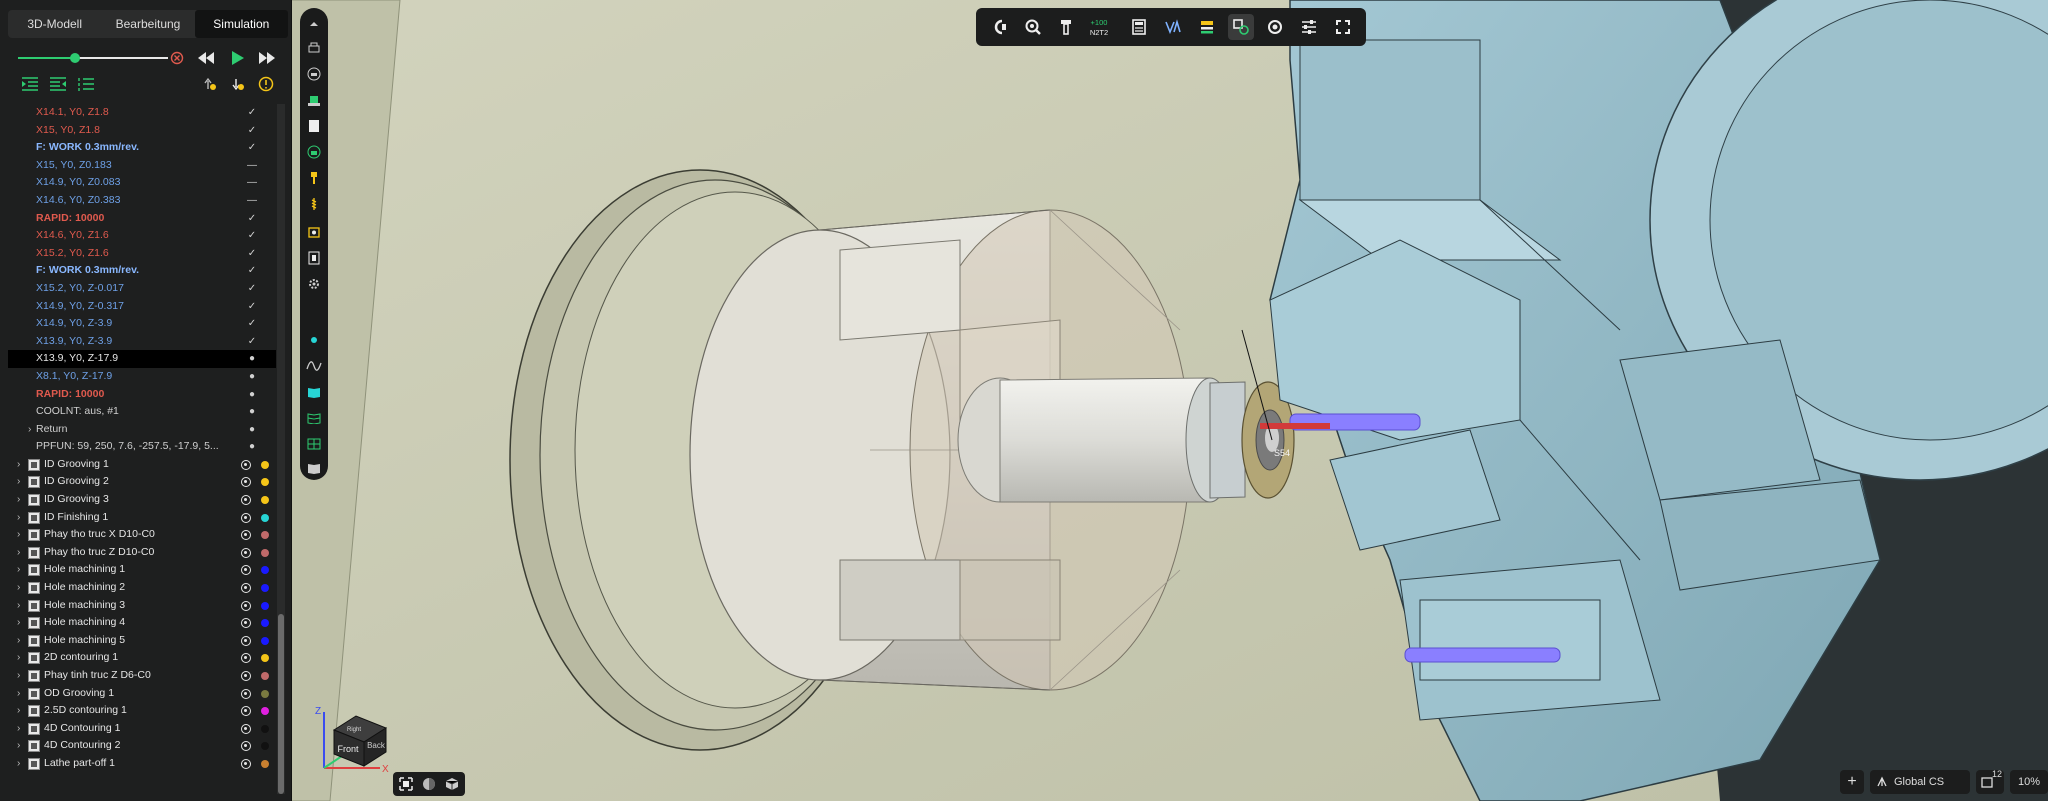 This screenshot has width=2048, height=801. Describe the element at coordinates (1033, 27) in the screenshot. I see `measure-button` at that location.